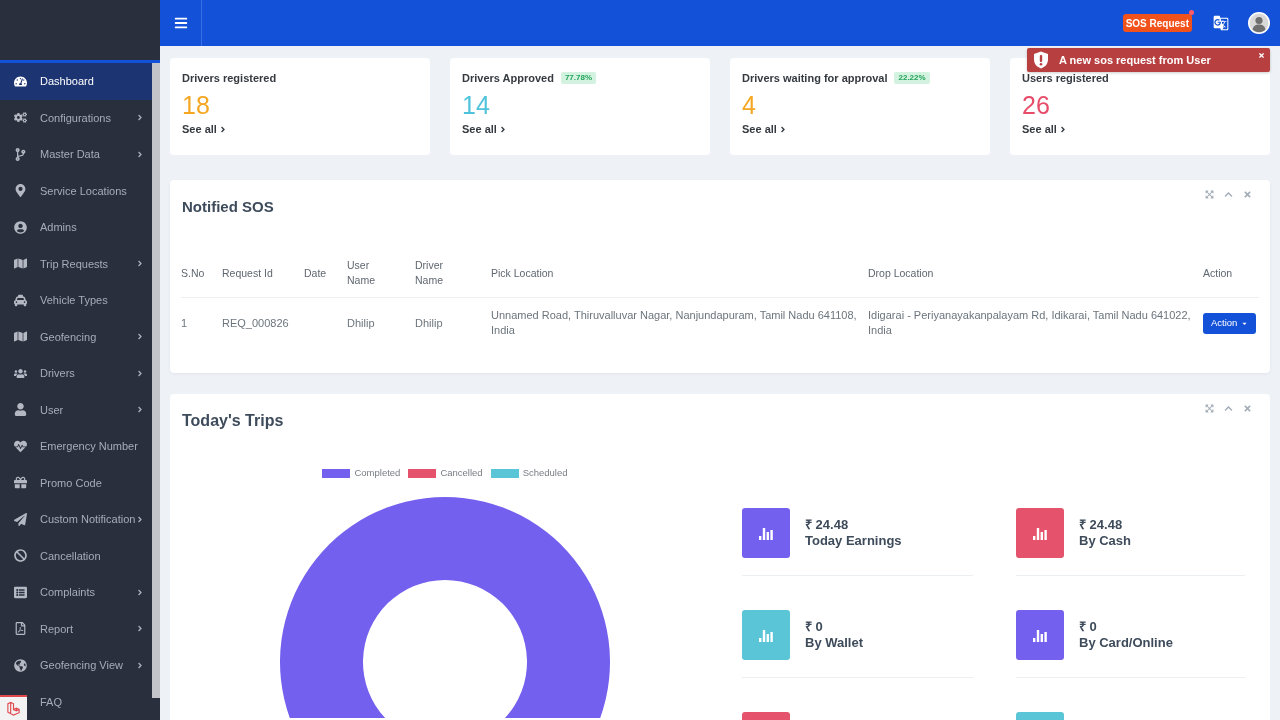 This screenshot has height=720, width=1280. I want to click on column-header: S.No, so click(193, 273).